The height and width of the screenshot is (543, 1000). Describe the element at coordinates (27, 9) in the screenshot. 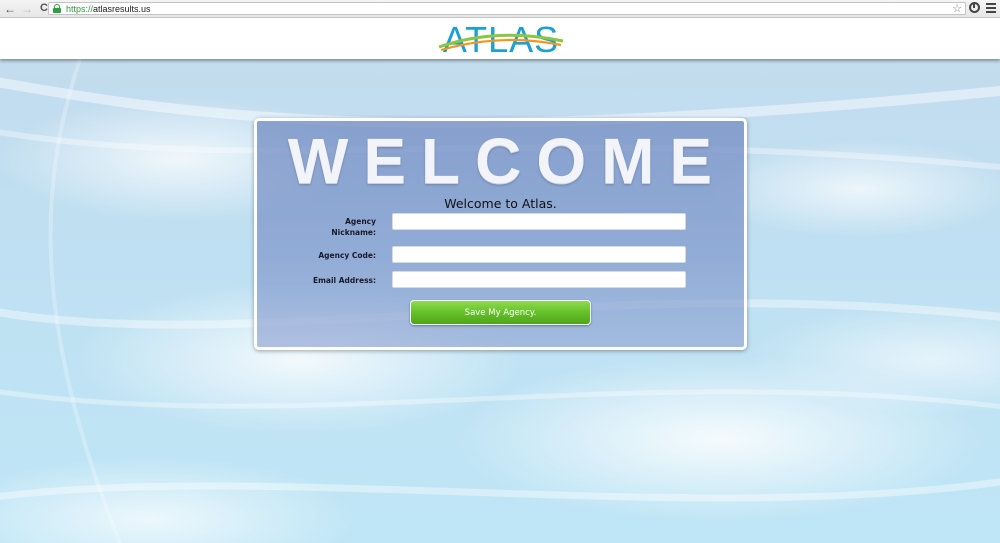

I see `forward-arrow-icon: →` at that location.